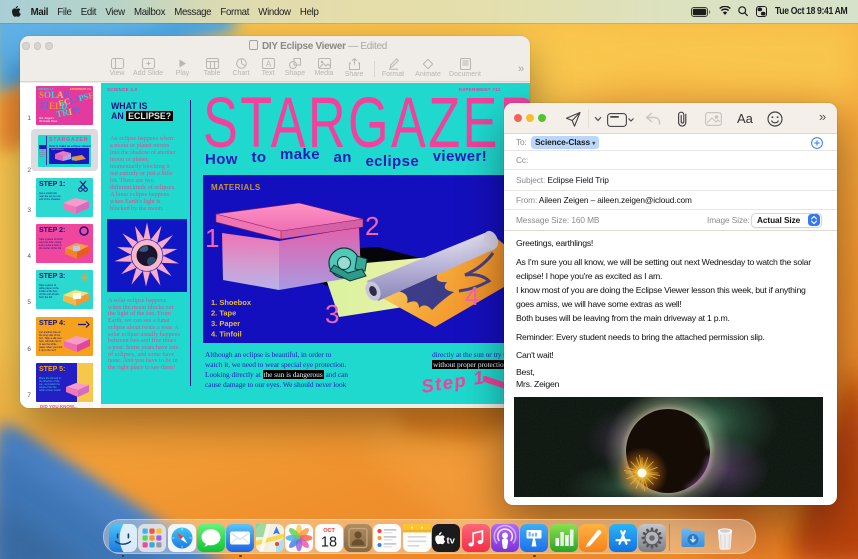  I want to click on svg-text: 4, so click(472, 296).